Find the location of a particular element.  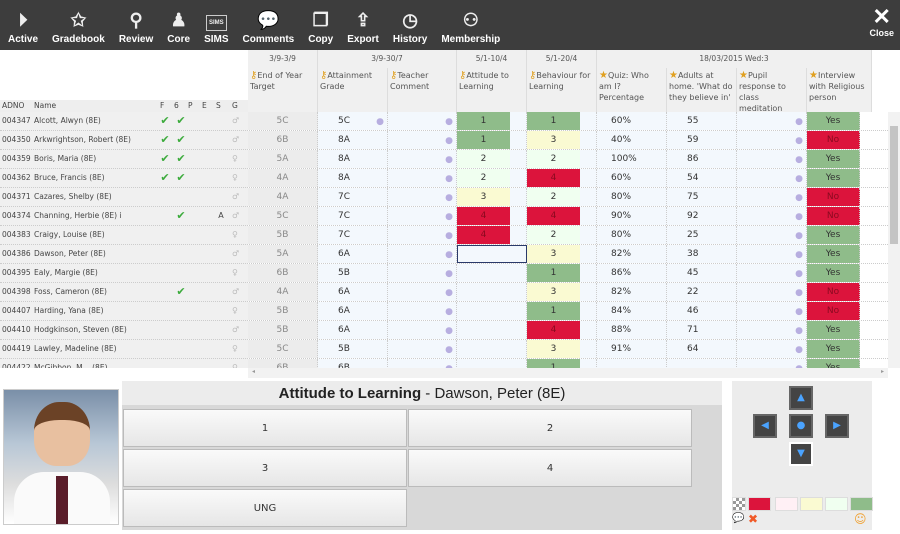

table-row: 004395 Ealy, Margie (8E) ♀ 6B 5B ● 1 86% 45 ● Yes is located at coordinates (444, 273).